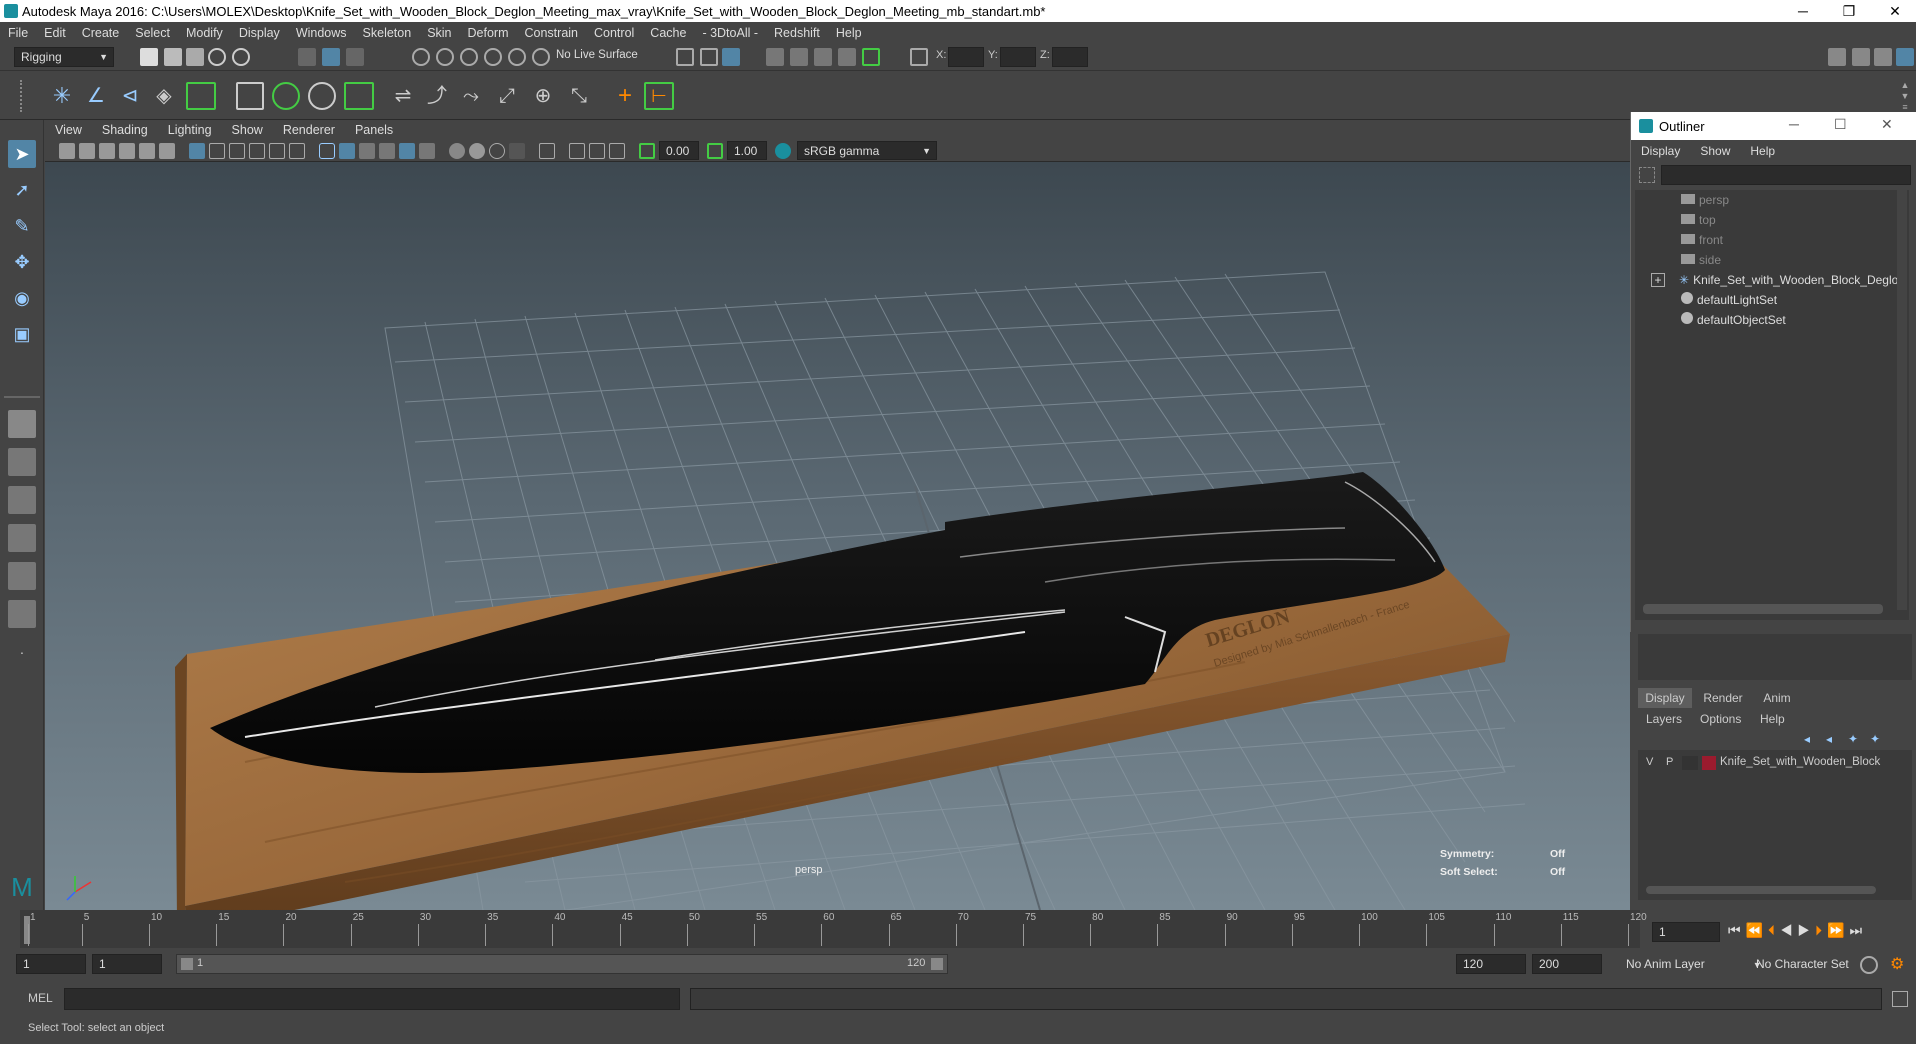  I want to click on textured-icon, so click(387, 151).